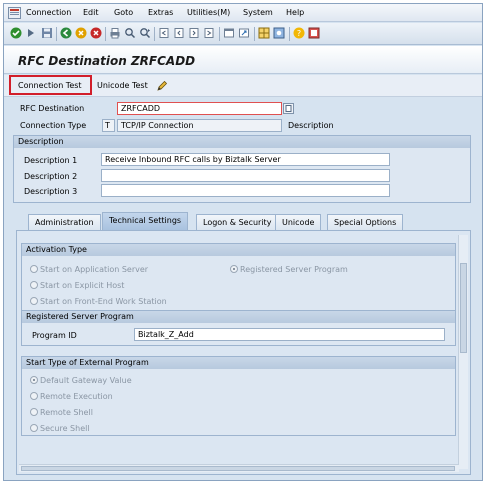  I want to click on tab-logon-security: Logon & Security, so click(237, 222).